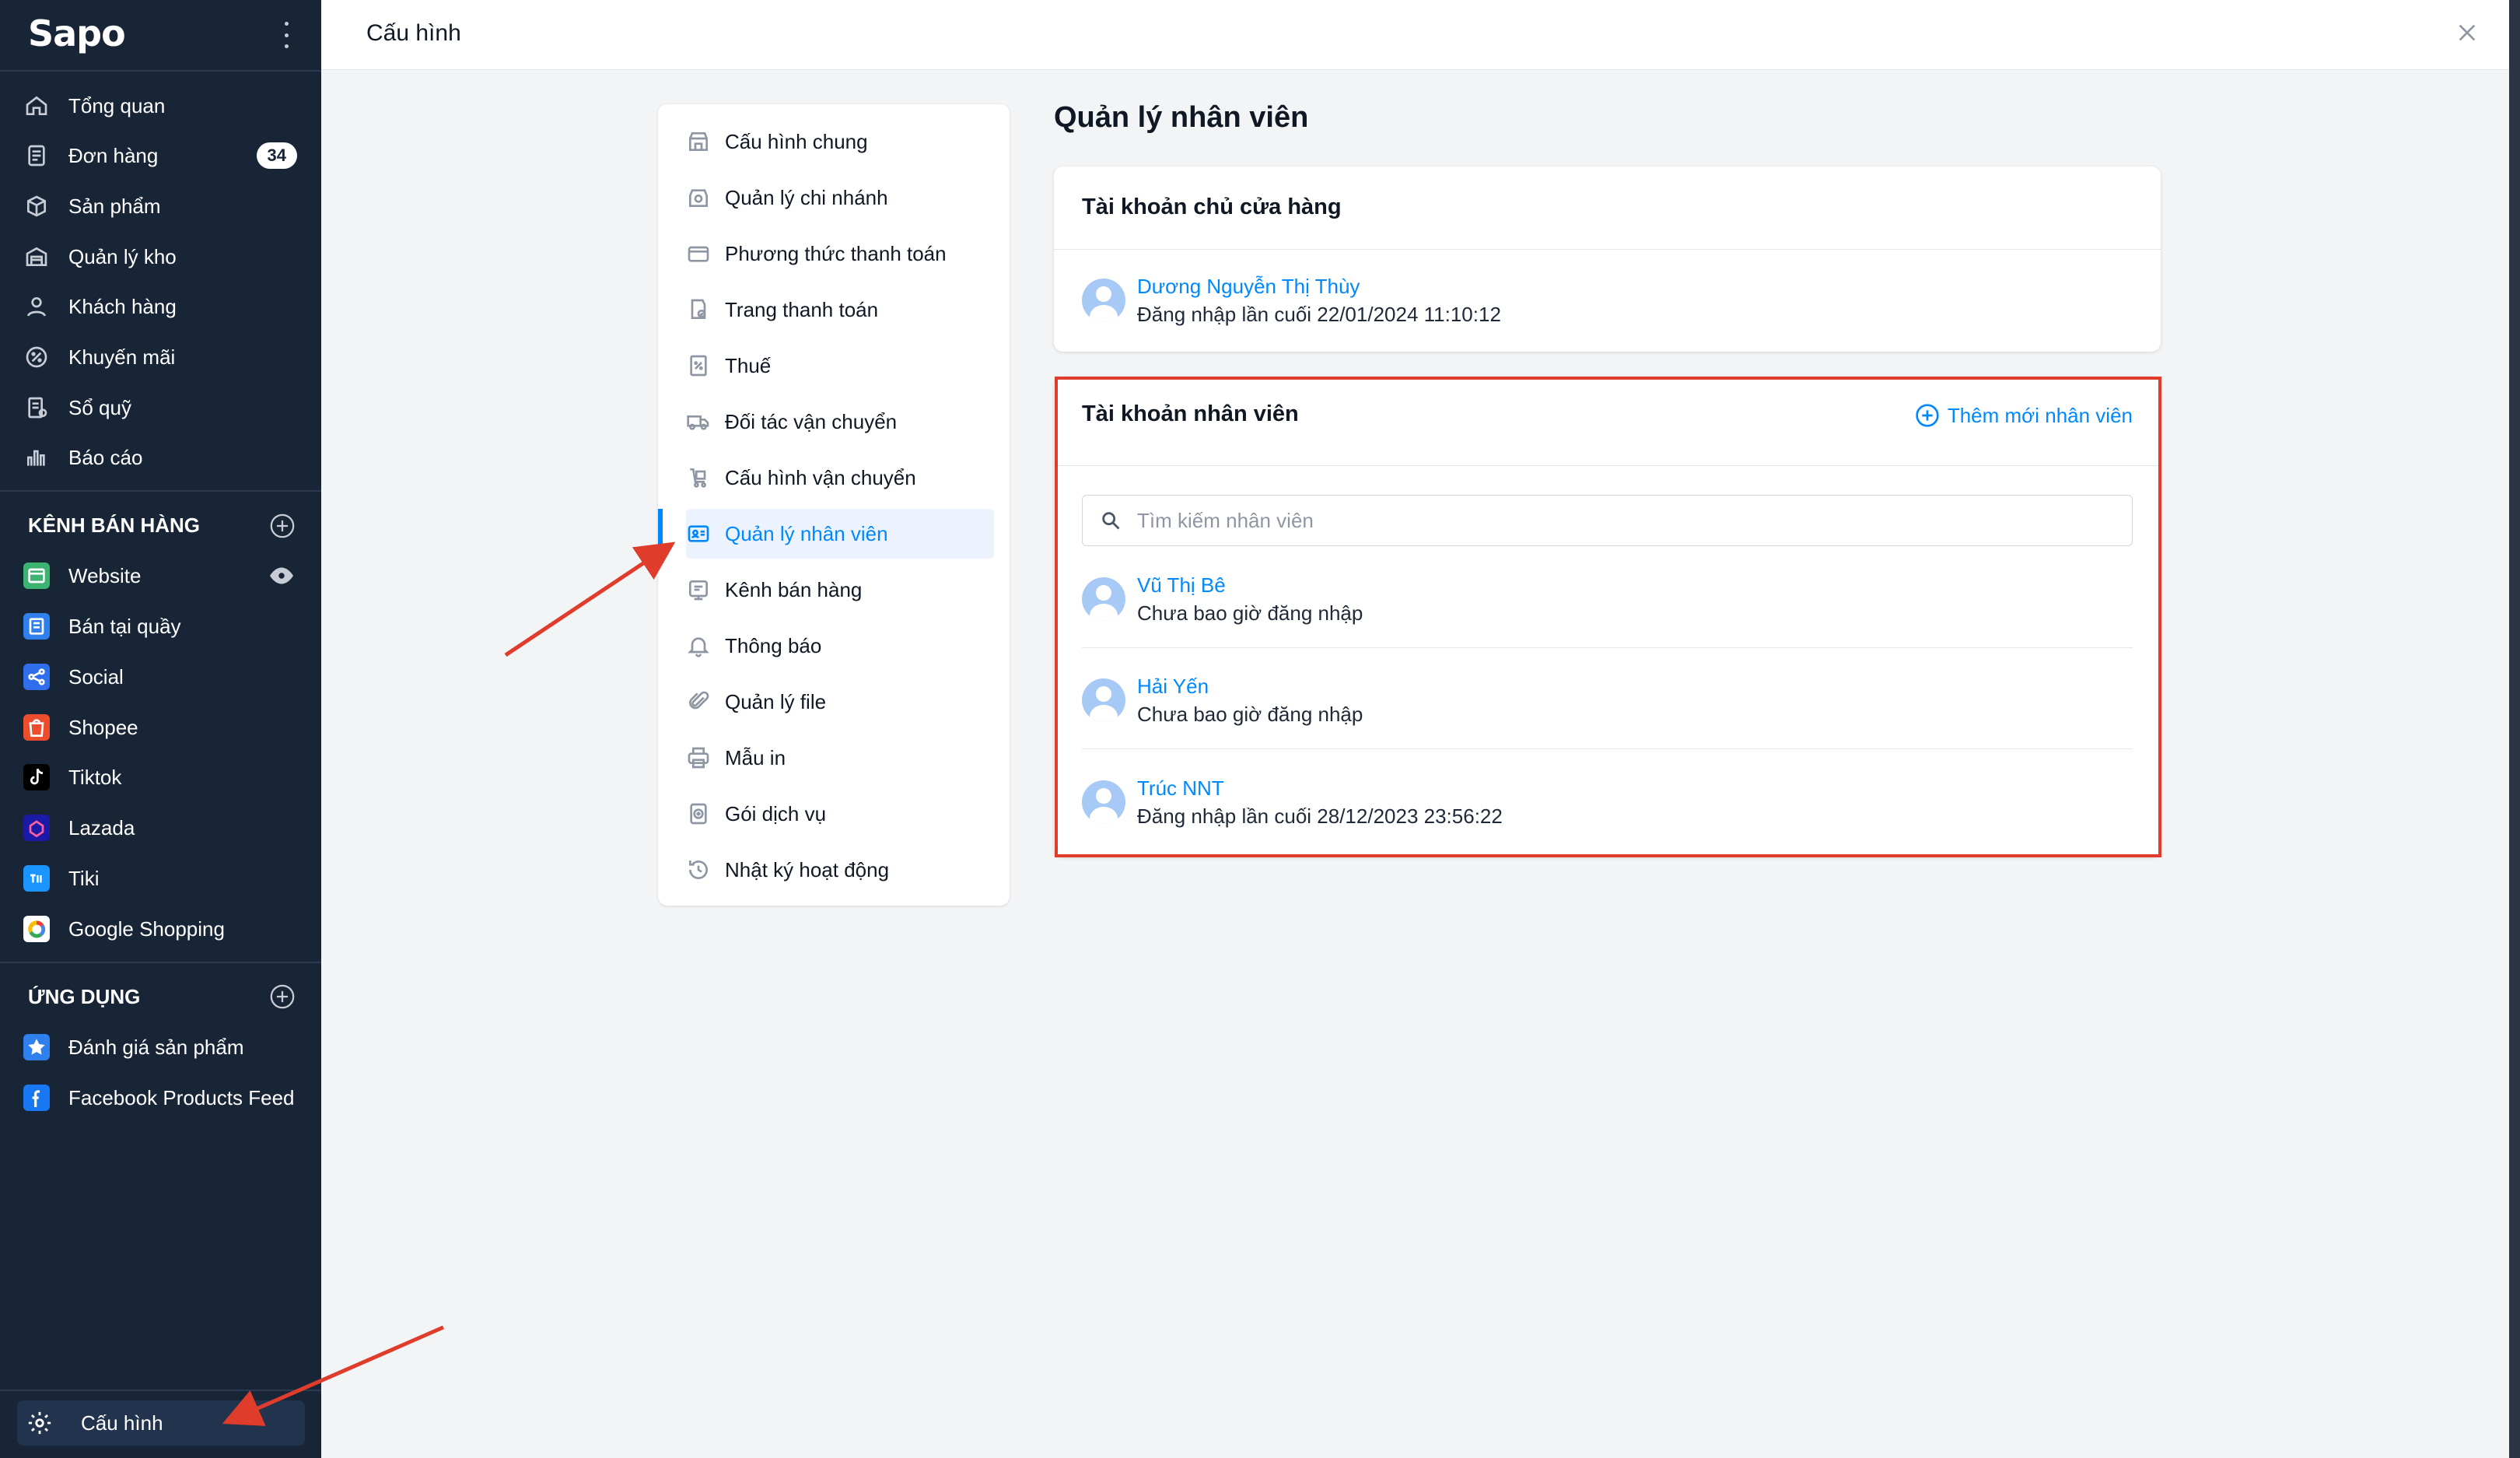 The image size is (2520, 1458). Describe the element at coordinates (449, 983) in the screenshot. I see `annotation-arrows` at that location.